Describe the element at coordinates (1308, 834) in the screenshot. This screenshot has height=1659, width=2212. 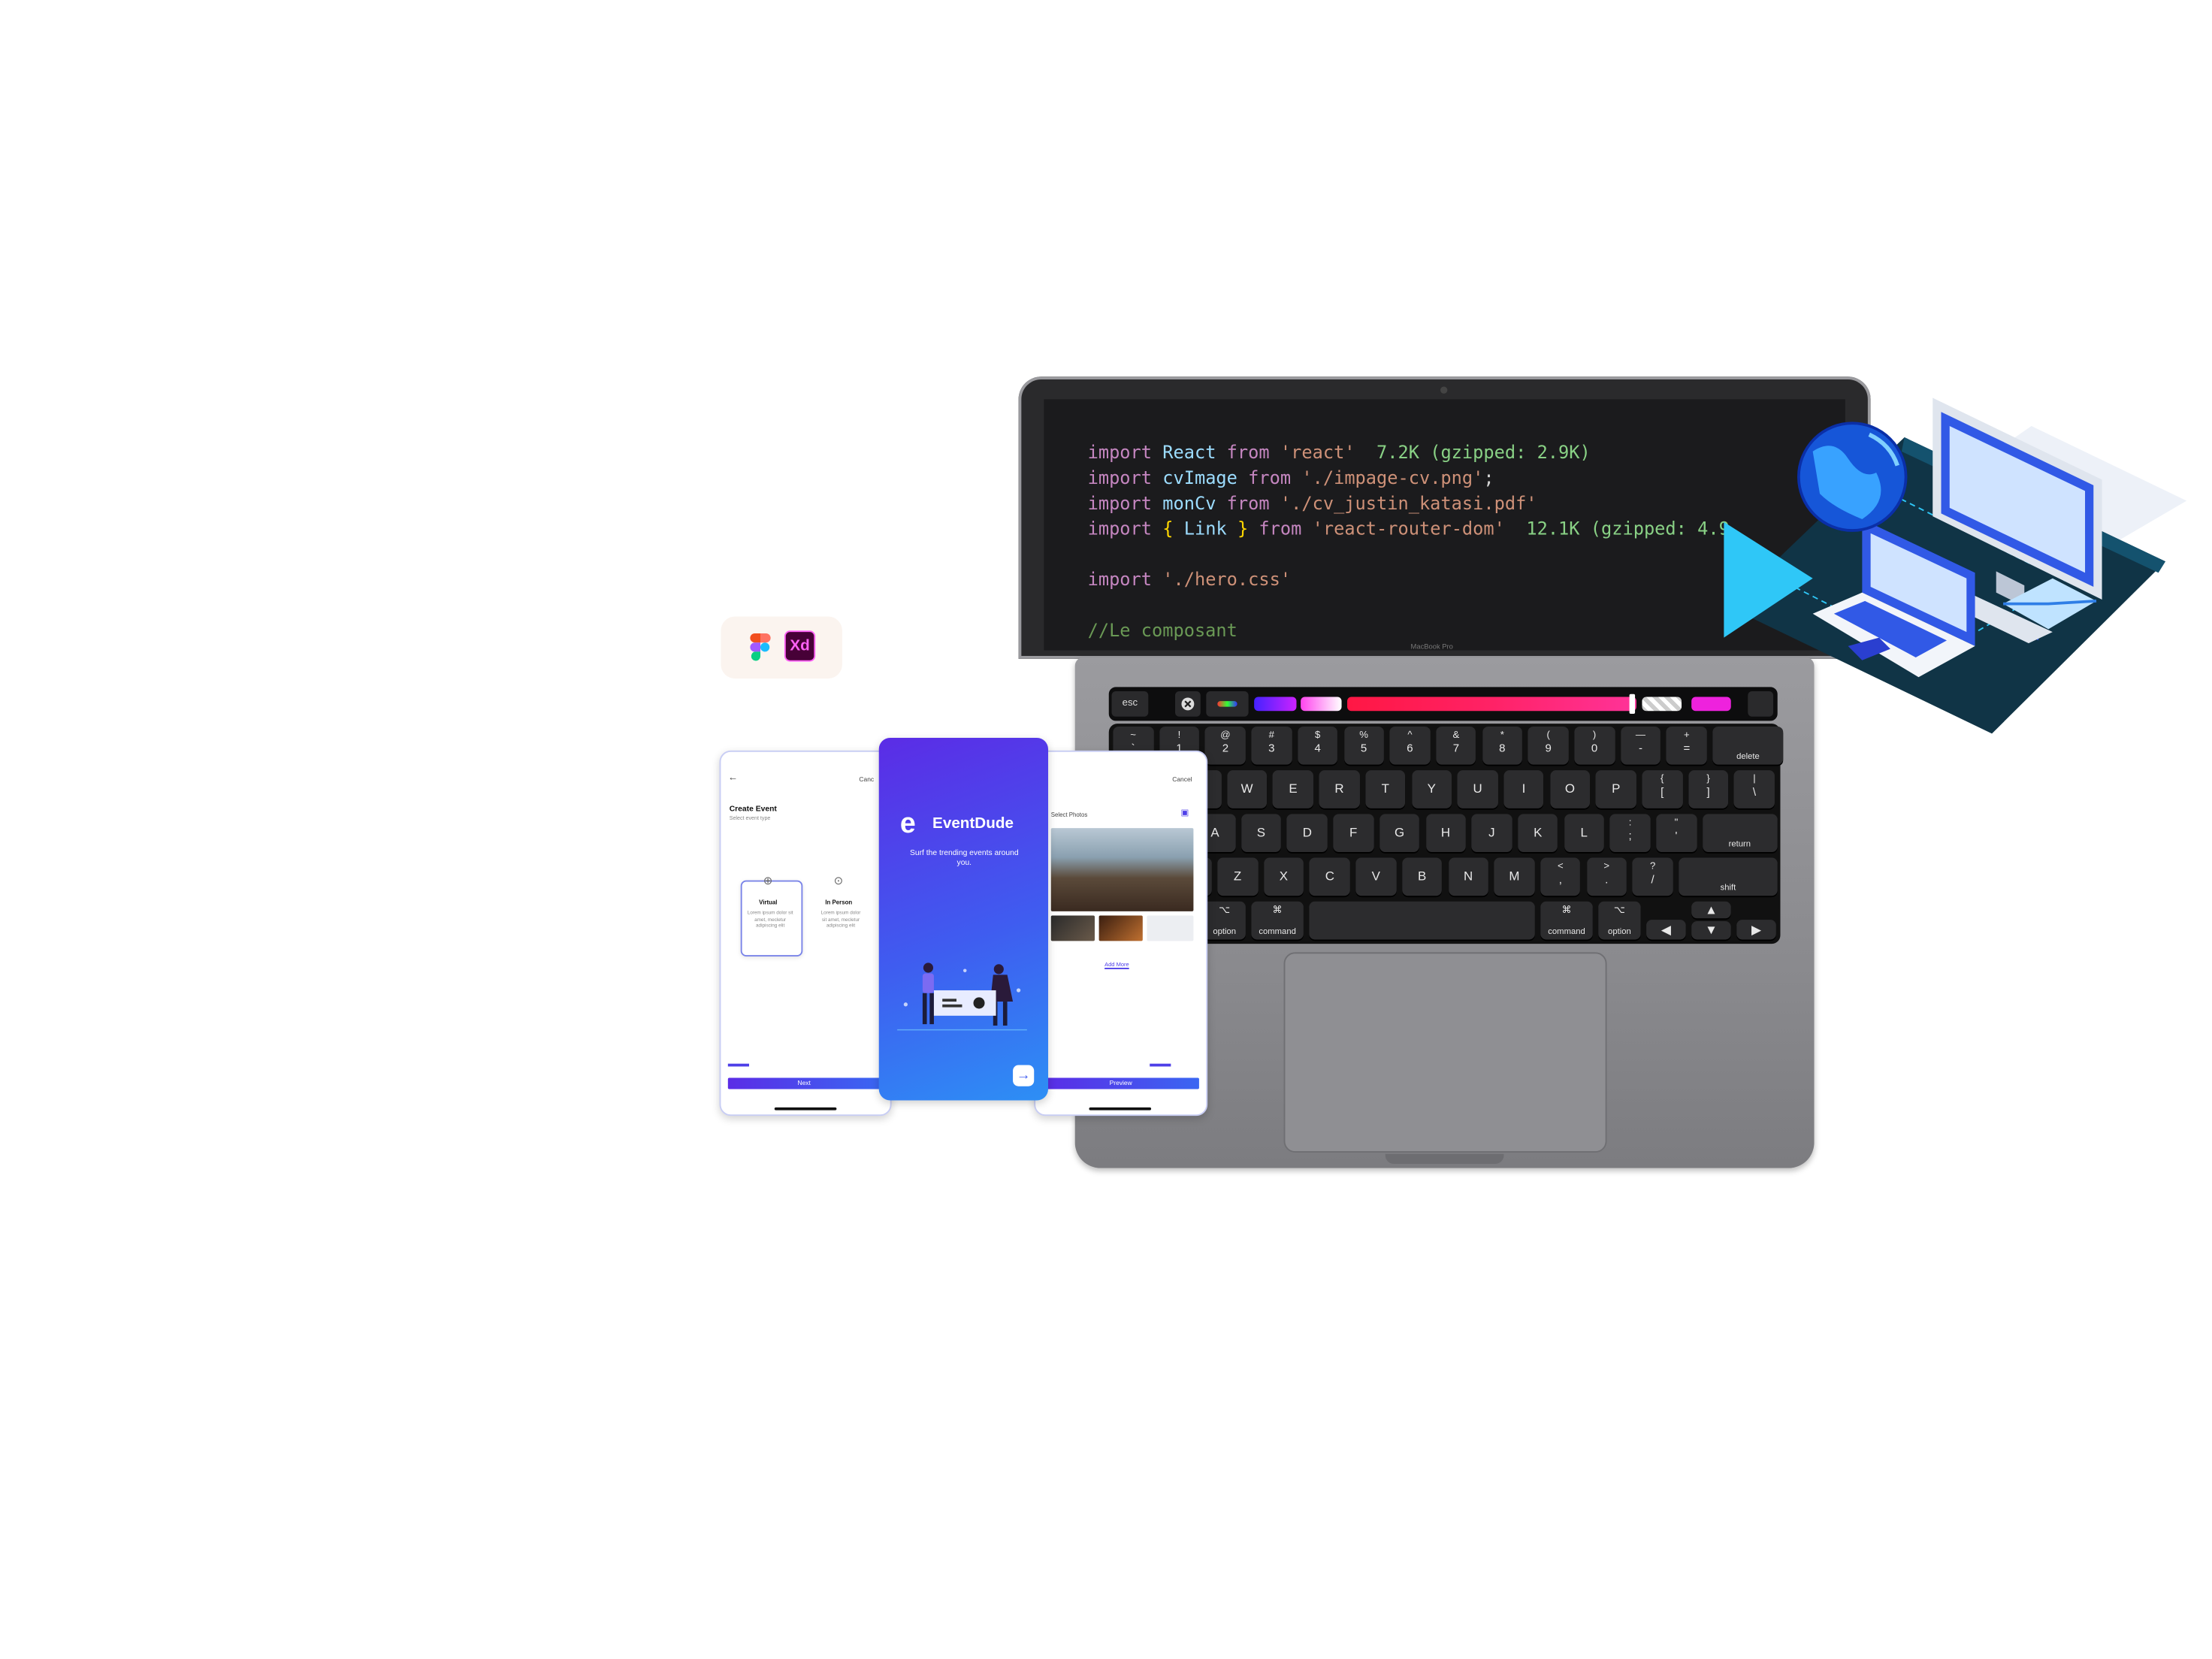
I see `key-d: D` at that location.